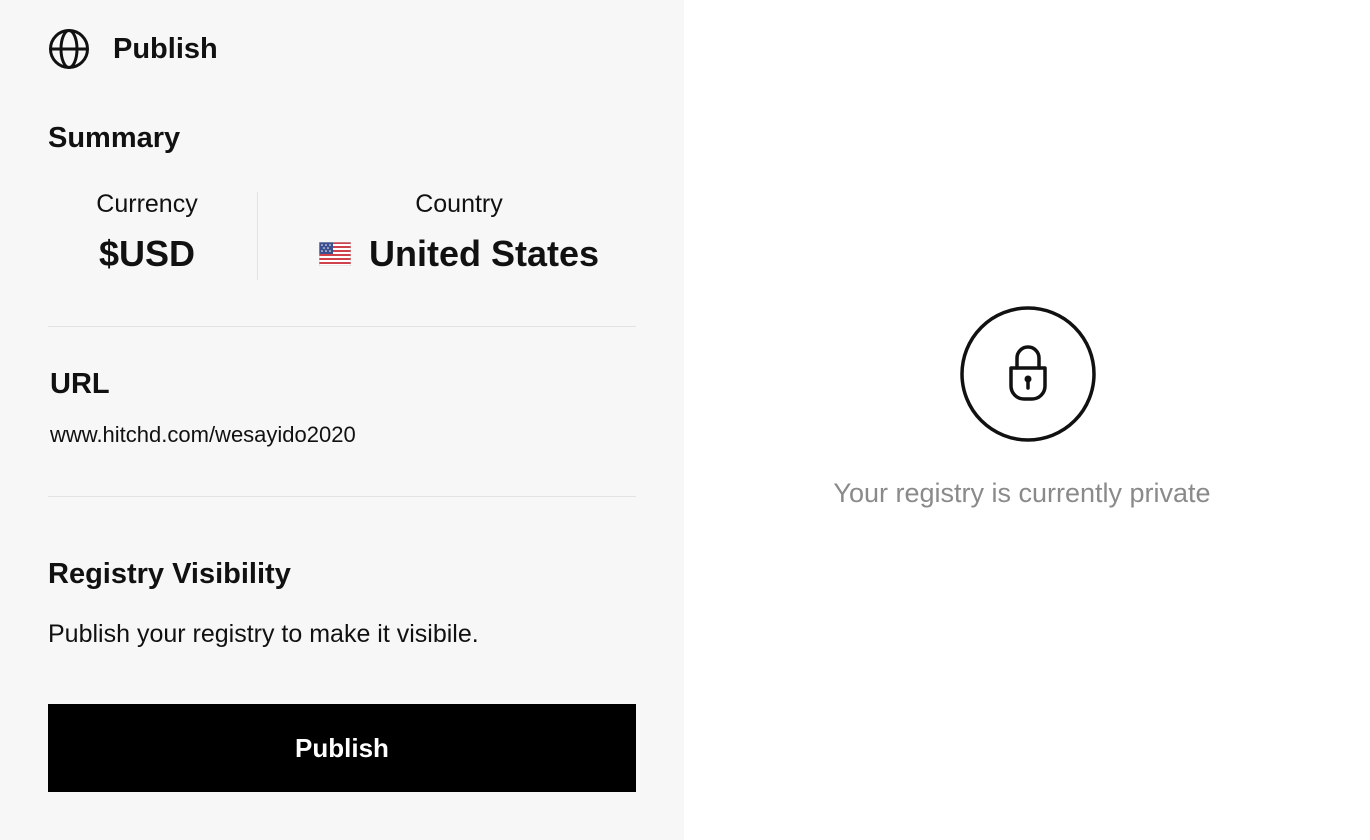  Describe the element at coordinates (459, 232) in the screenshot. I see `country-summary: Country United States` at that location.